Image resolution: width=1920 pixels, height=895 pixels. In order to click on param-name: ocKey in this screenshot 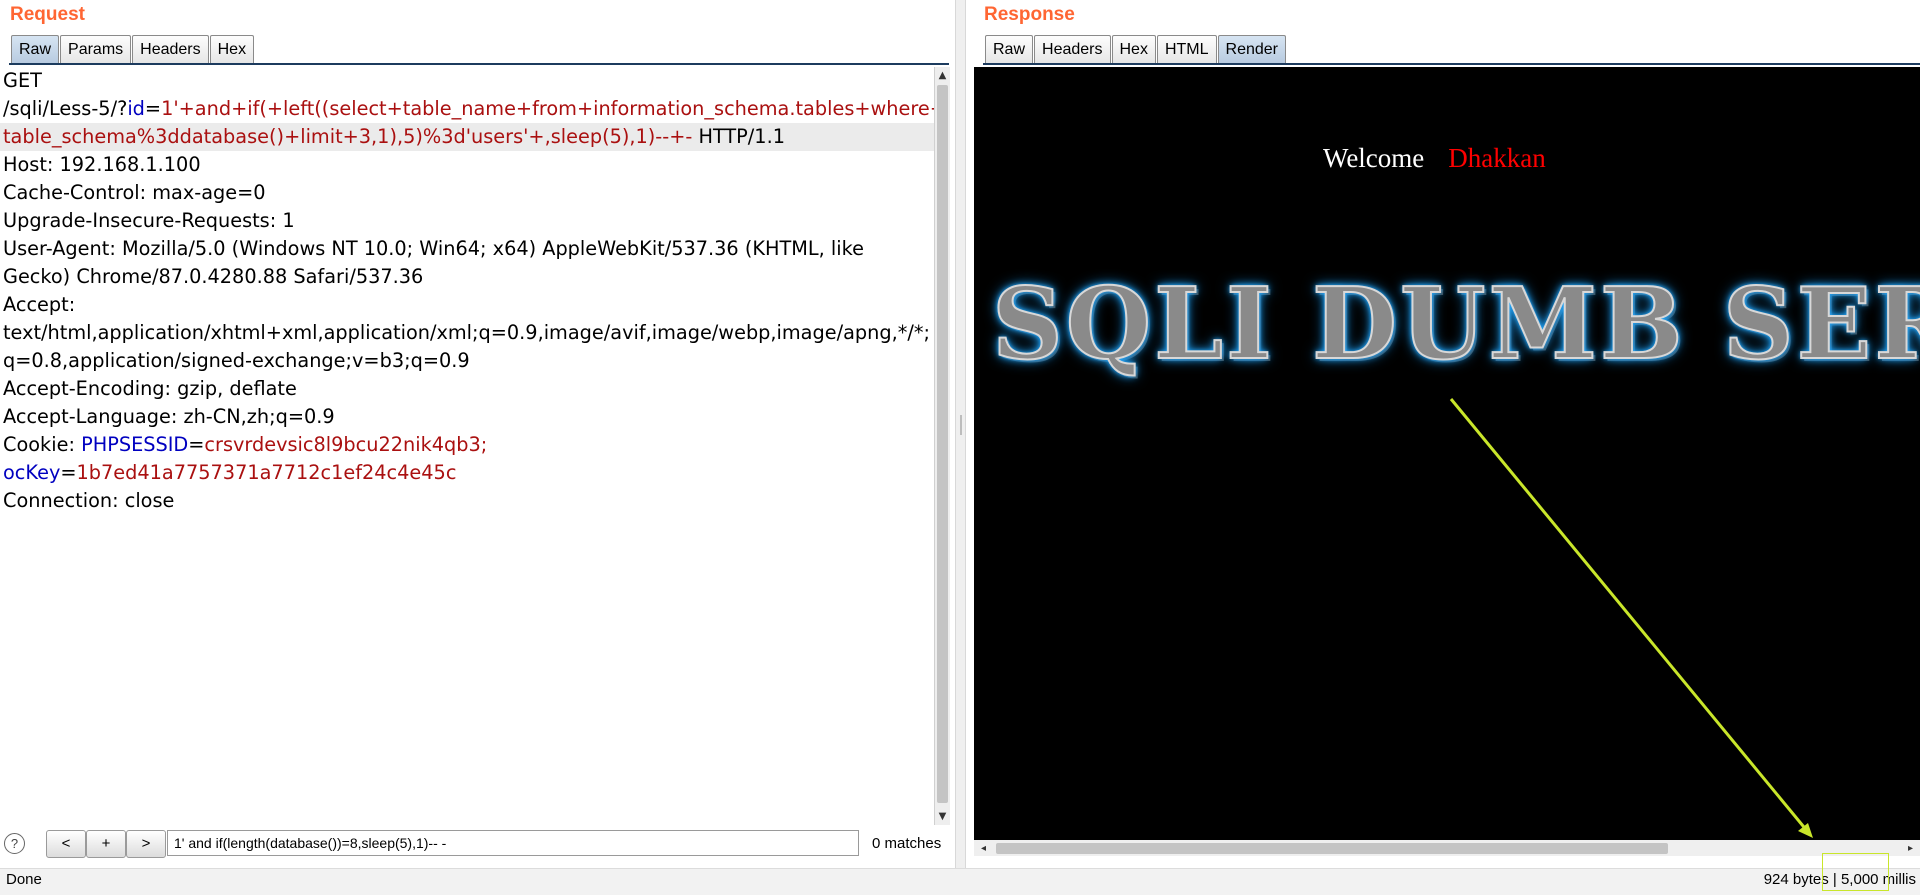, I will do `click(32, 472)`.